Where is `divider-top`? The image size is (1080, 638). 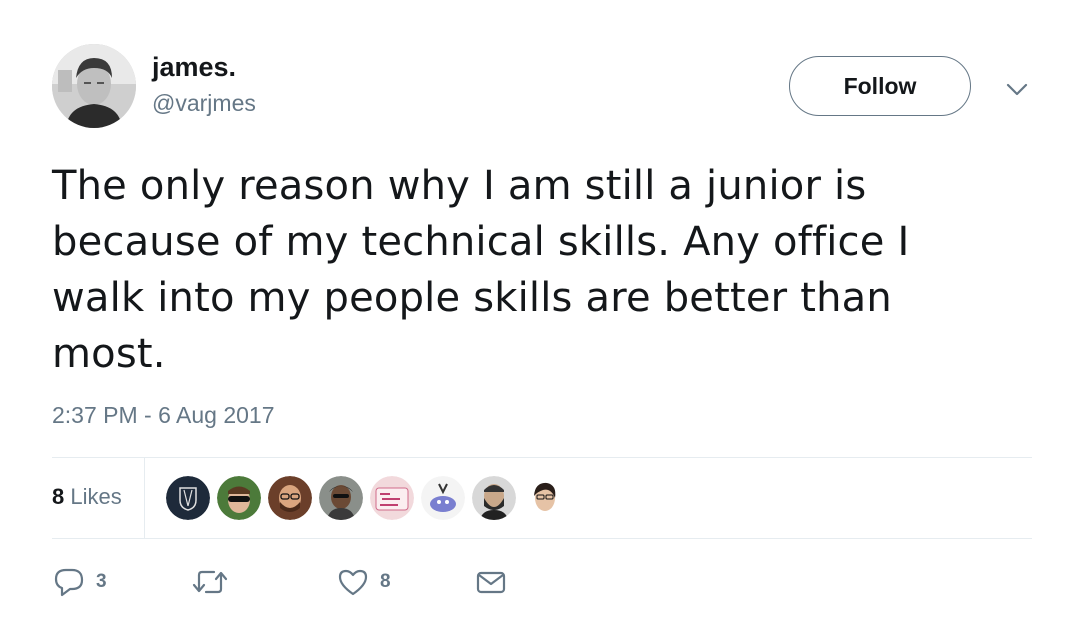 divider-top is located at coordinates (542, 457).